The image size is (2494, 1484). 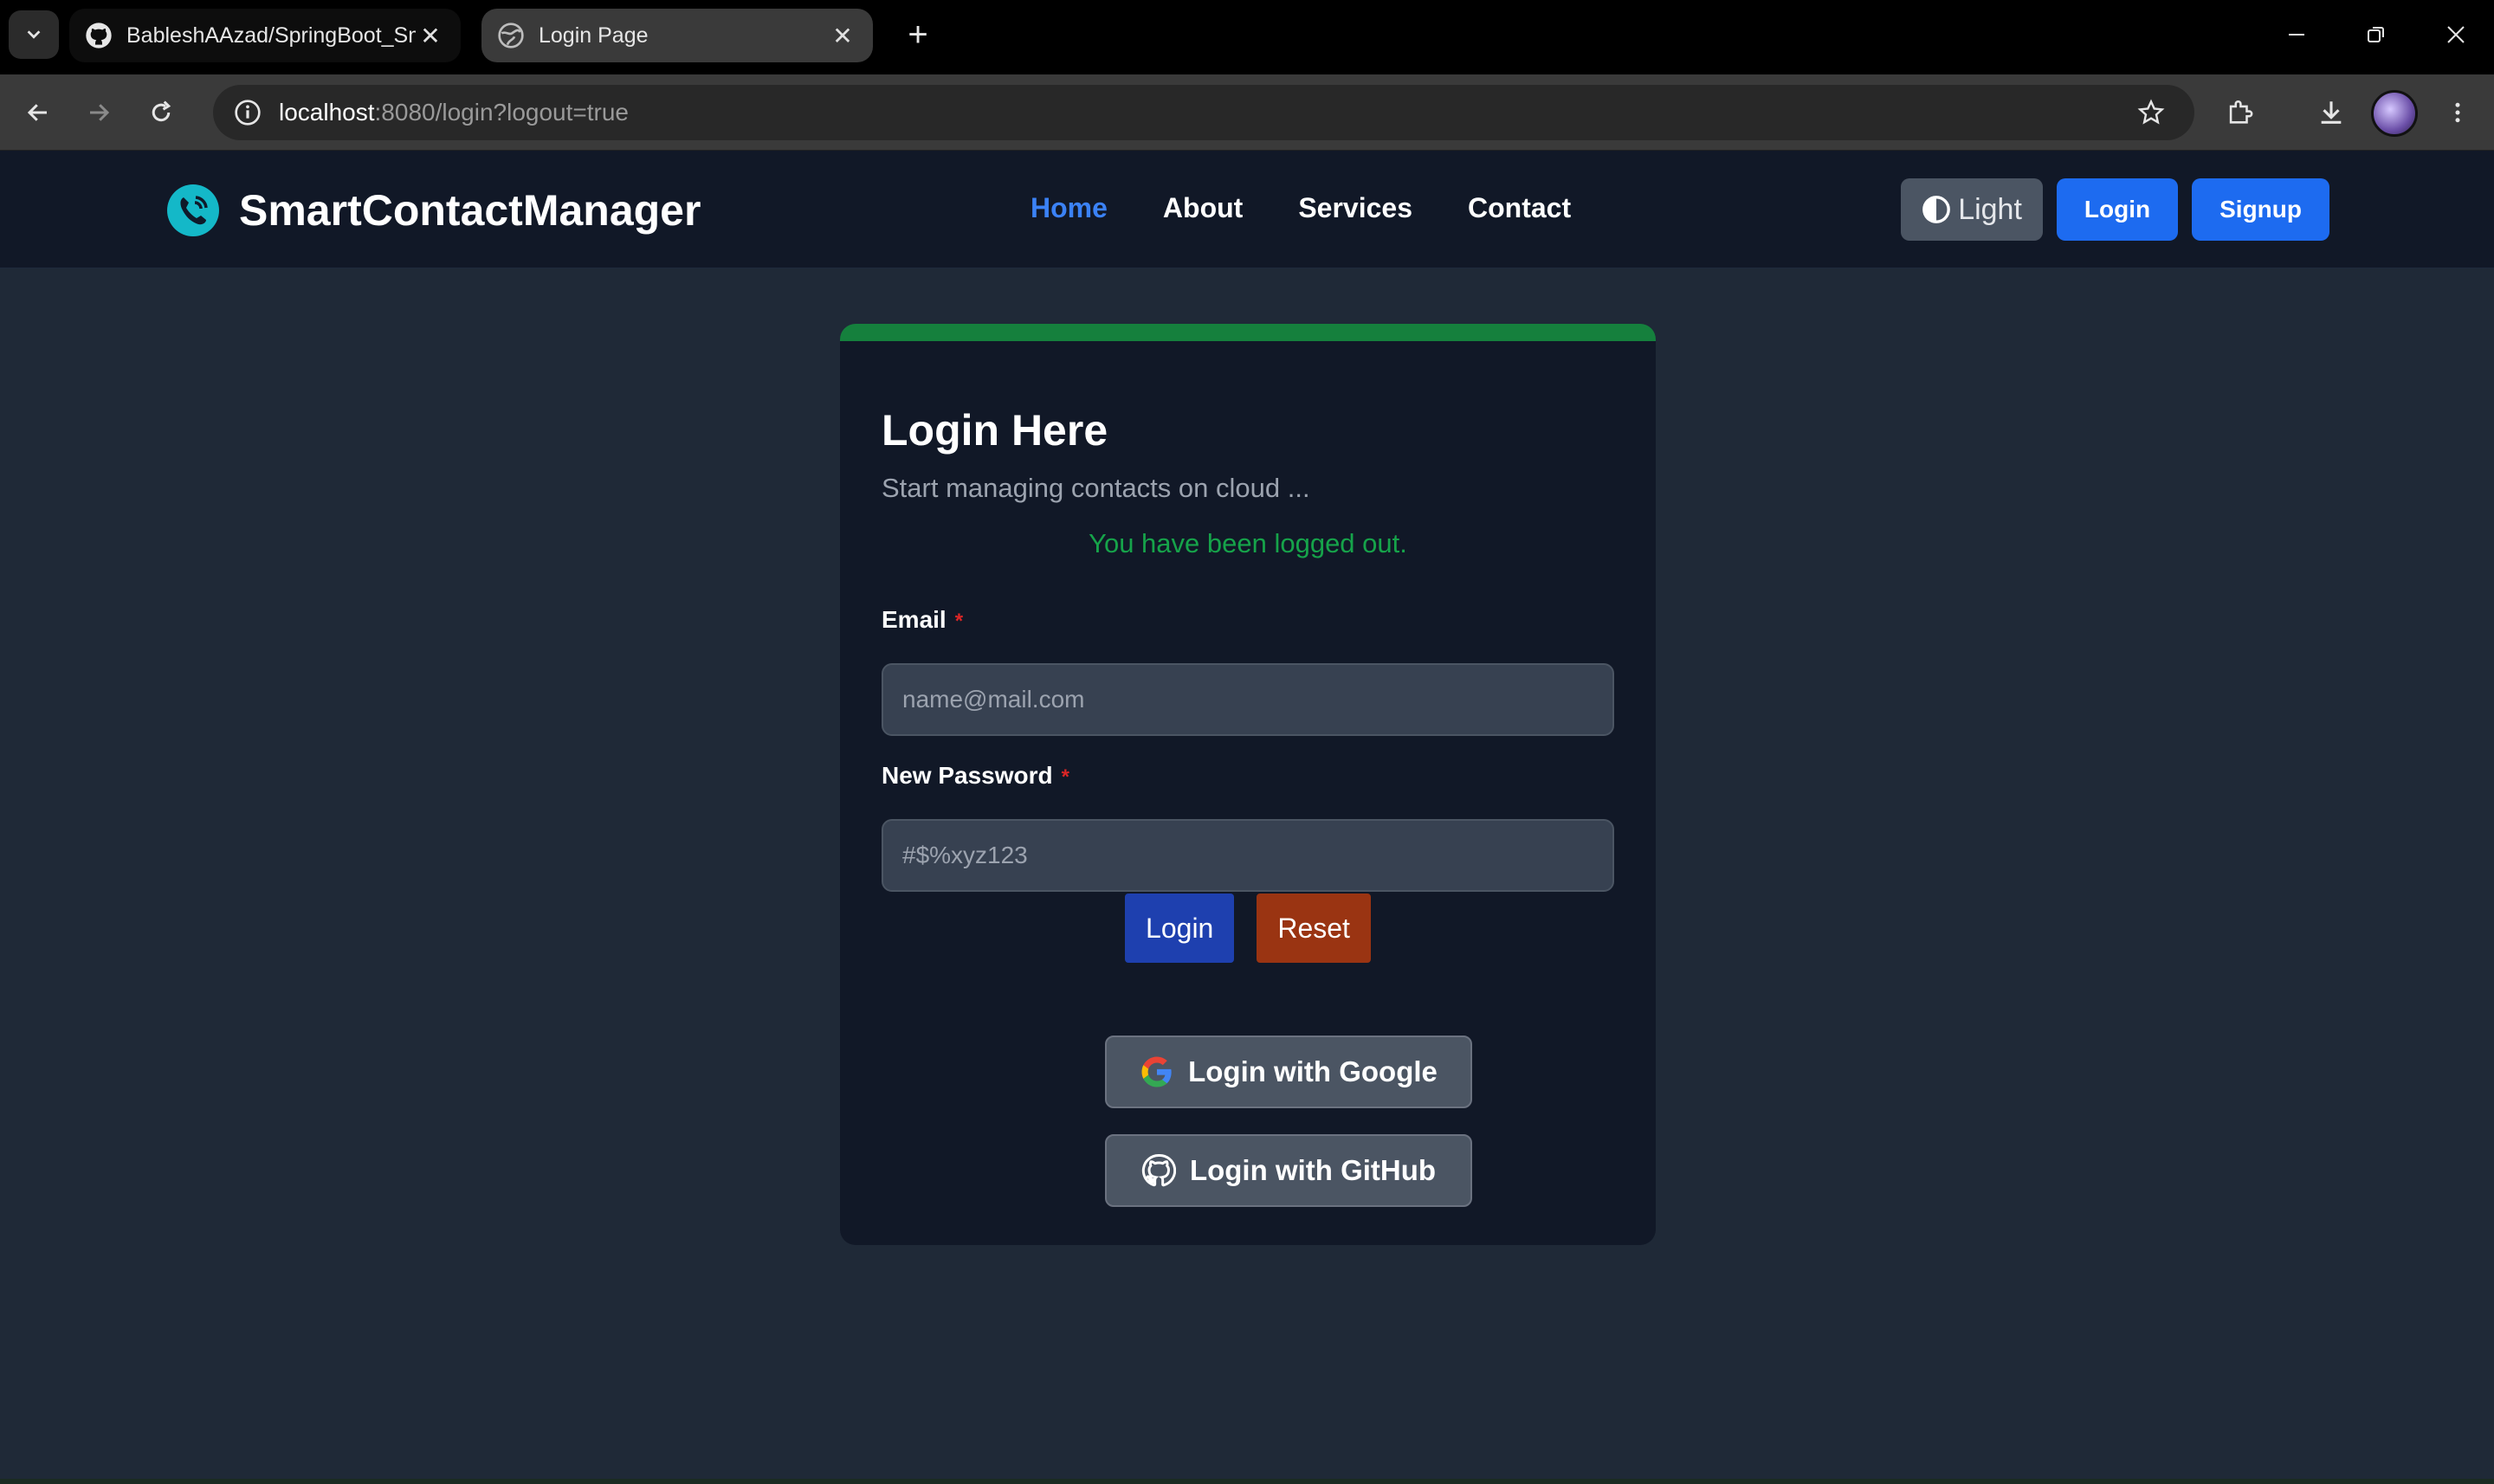 I want to click on puzzle-icon, so click(x=2241, y=112).